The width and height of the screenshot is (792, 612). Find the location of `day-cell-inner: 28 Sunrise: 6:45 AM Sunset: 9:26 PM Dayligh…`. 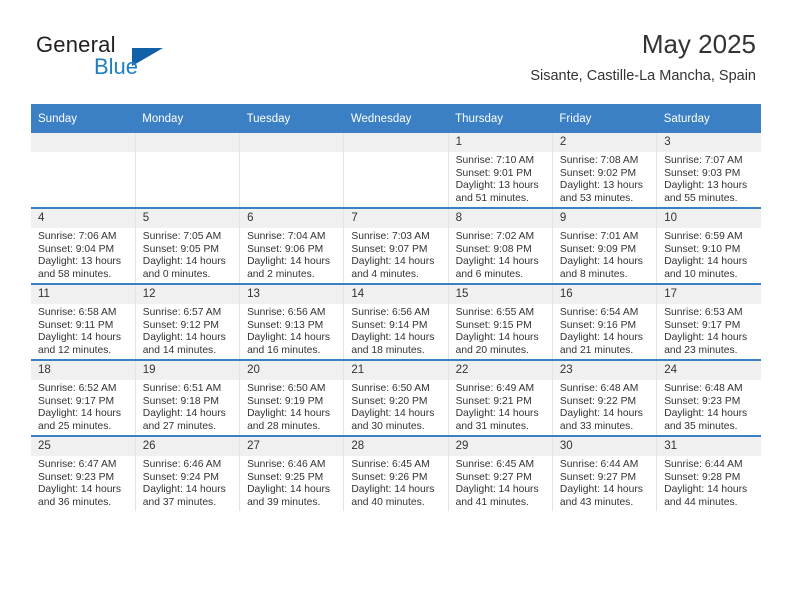

day-cell-inner: 28 Sunrise: 6:45 AM Sunset: 9:26 PM Dayligh… is located at coordinates (396, 474).